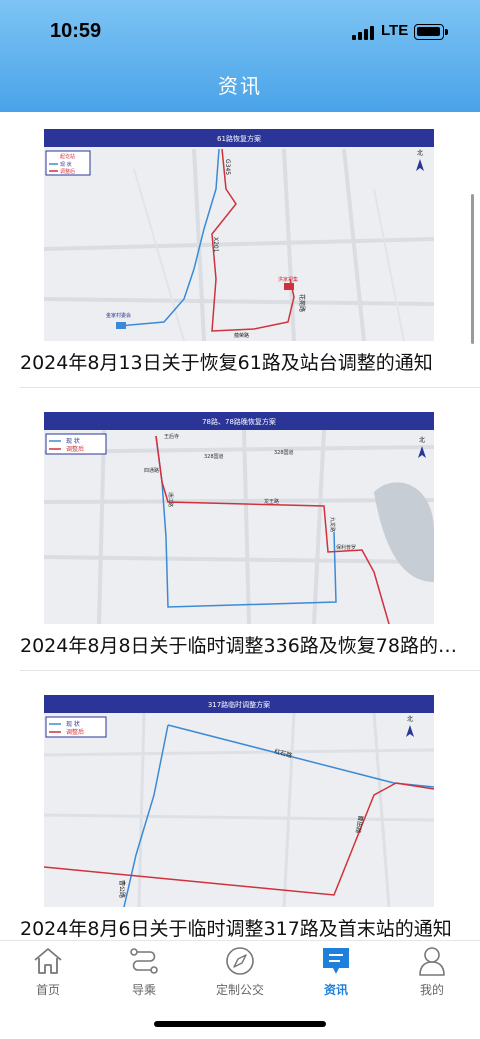  What do you see at coordinates (239, 138) in the screenshot?
I see `thumb-title: 61路恢复方案` at bounding box center [239, 138].